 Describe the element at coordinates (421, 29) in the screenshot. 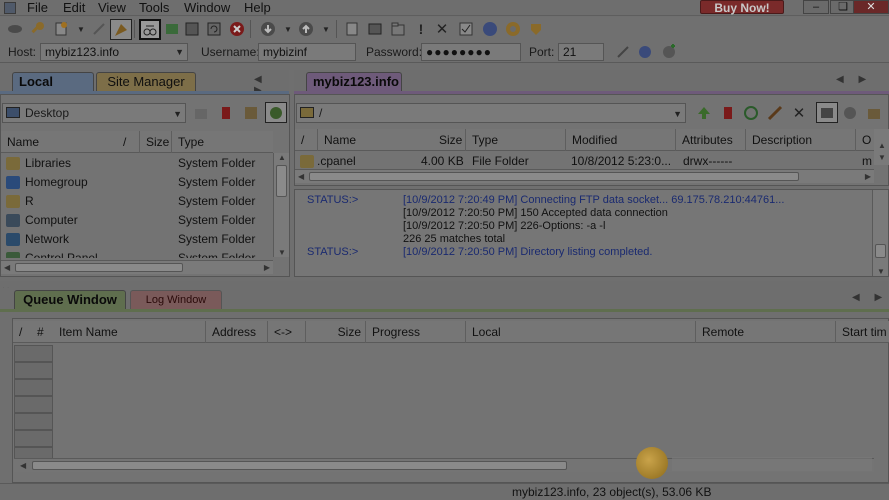

I see `info-icon: !` at that location.